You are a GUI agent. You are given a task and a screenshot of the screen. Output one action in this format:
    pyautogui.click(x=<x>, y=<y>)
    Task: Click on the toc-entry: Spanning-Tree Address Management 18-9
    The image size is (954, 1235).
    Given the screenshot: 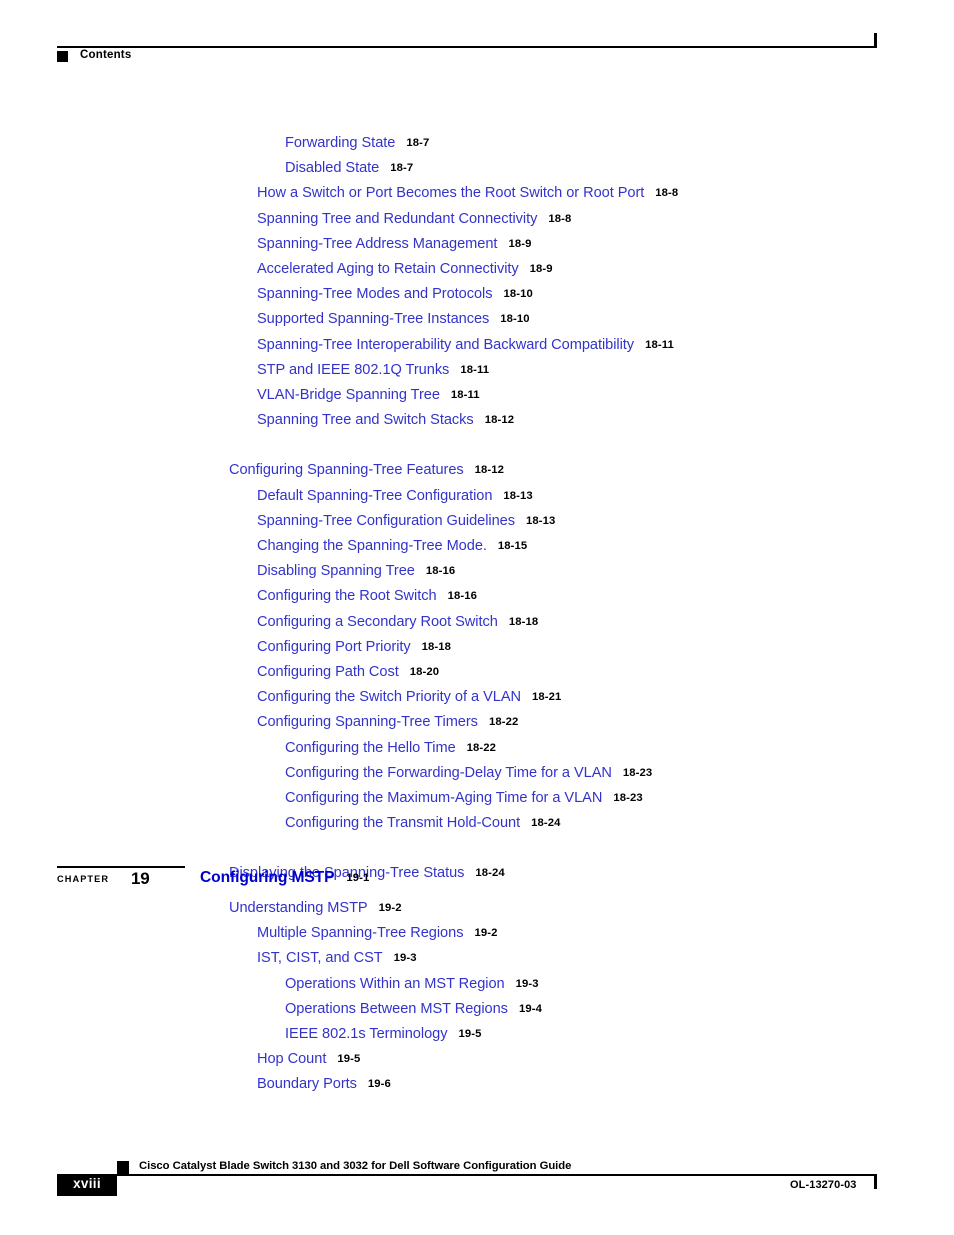 What is the action you would take?
    pyautogui.click(x=477, y=244)
    